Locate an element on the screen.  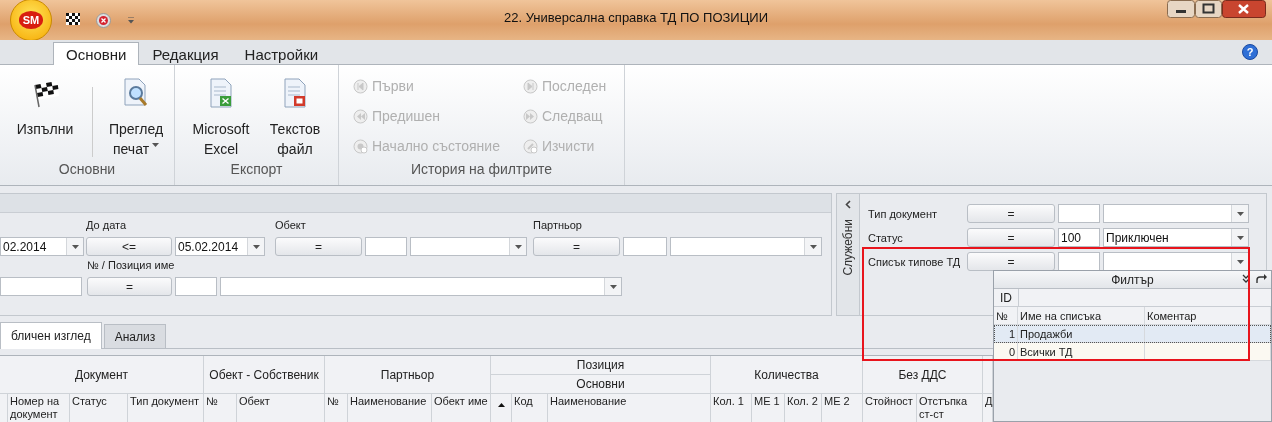
view-tab: бличен изглед is located at coordinates (51, 335).